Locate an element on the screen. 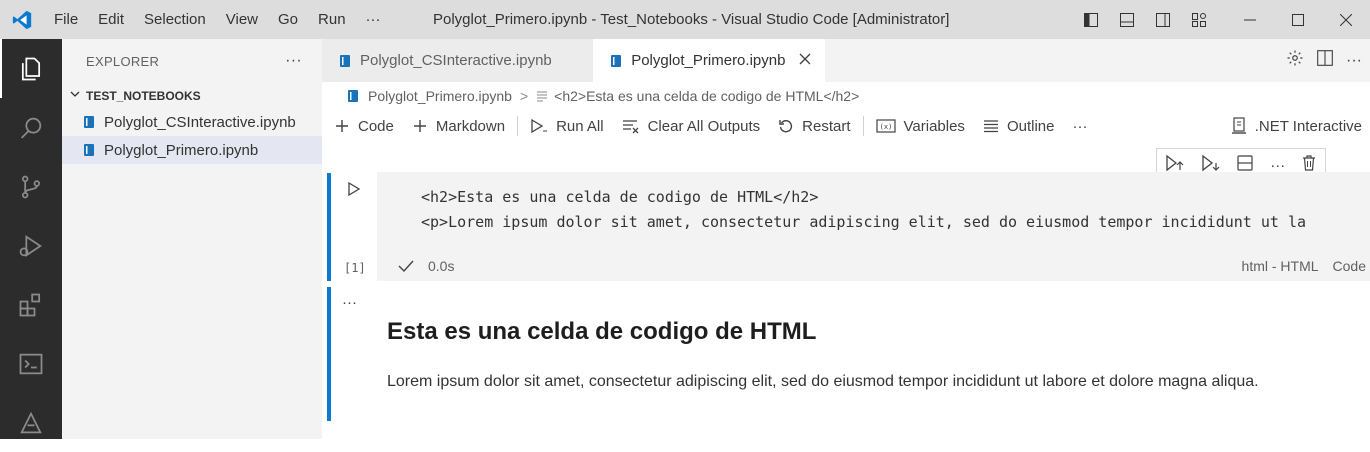  clear-all-outputs-button: Clear All Outputs is located at coordinates (691, 126).